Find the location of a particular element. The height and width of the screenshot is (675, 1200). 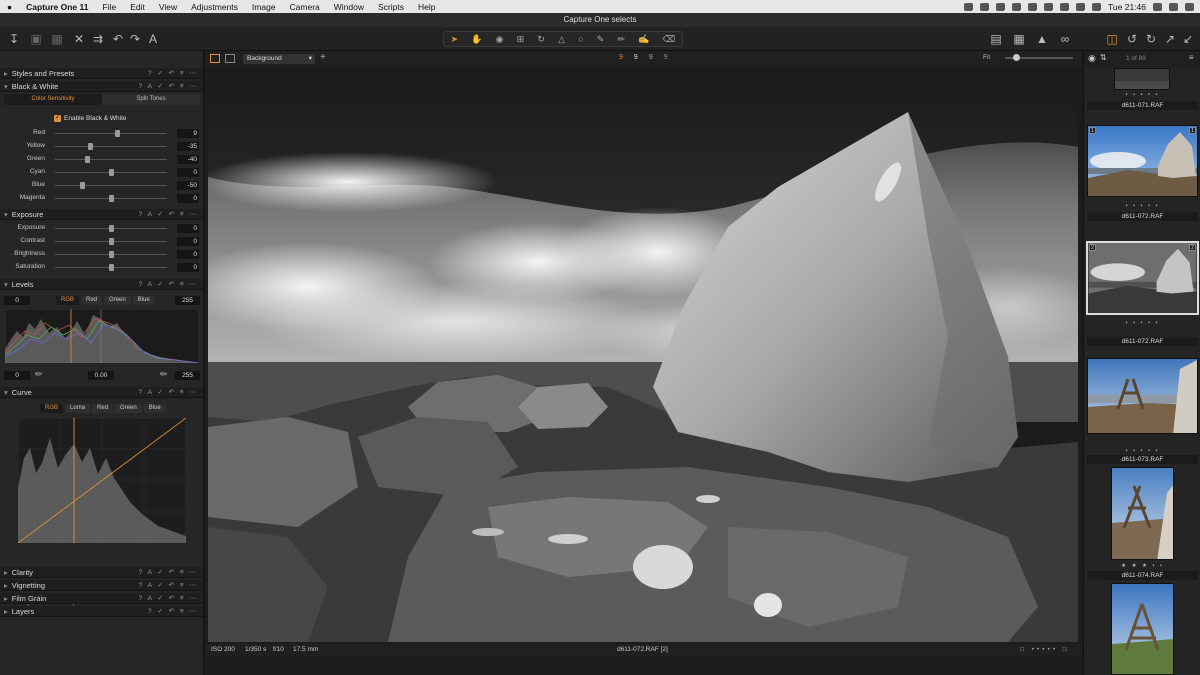

levels-picker-high-icon: ✏ is located at coordinates (164, 374).